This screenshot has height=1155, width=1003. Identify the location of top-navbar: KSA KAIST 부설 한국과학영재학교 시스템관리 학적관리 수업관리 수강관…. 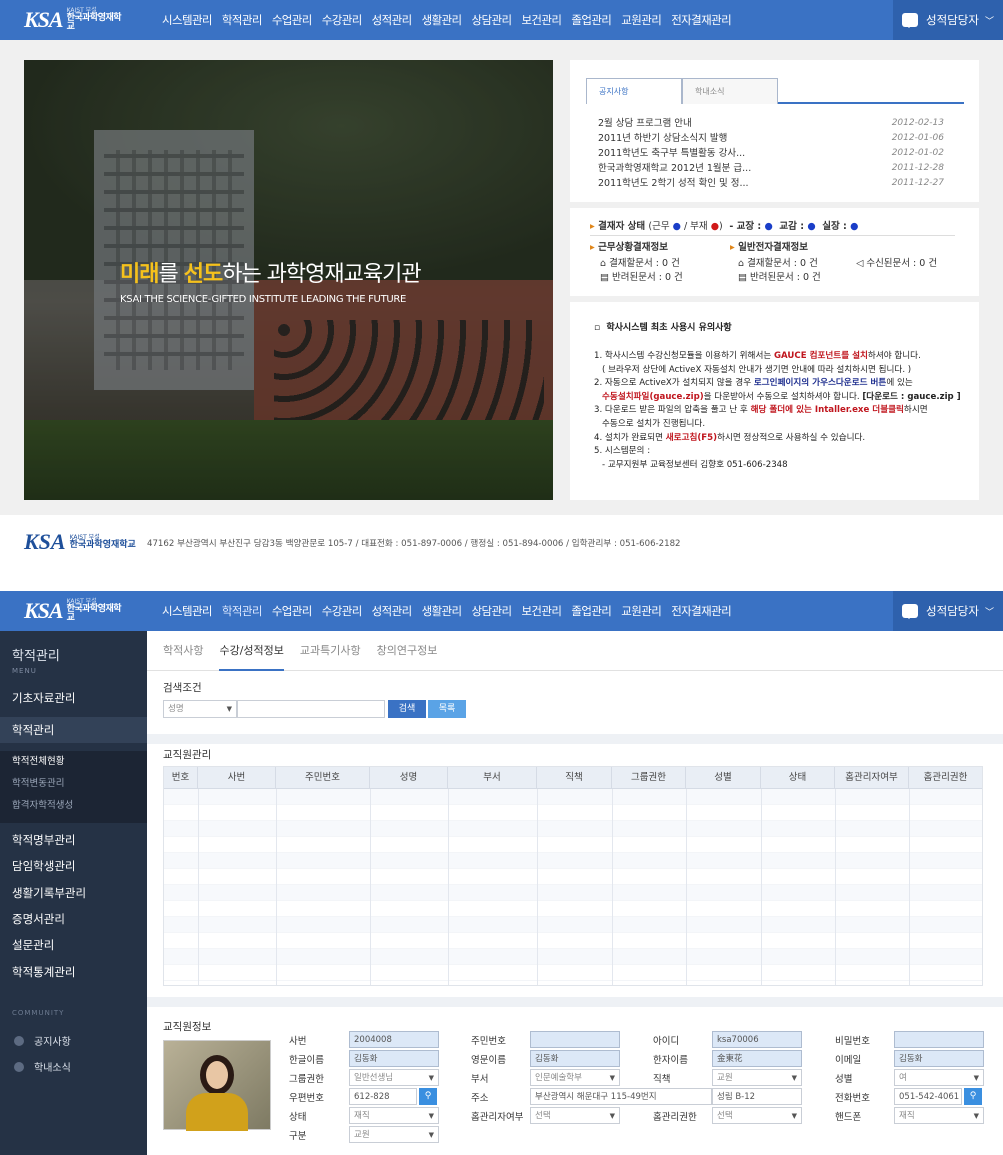
(501, 20).